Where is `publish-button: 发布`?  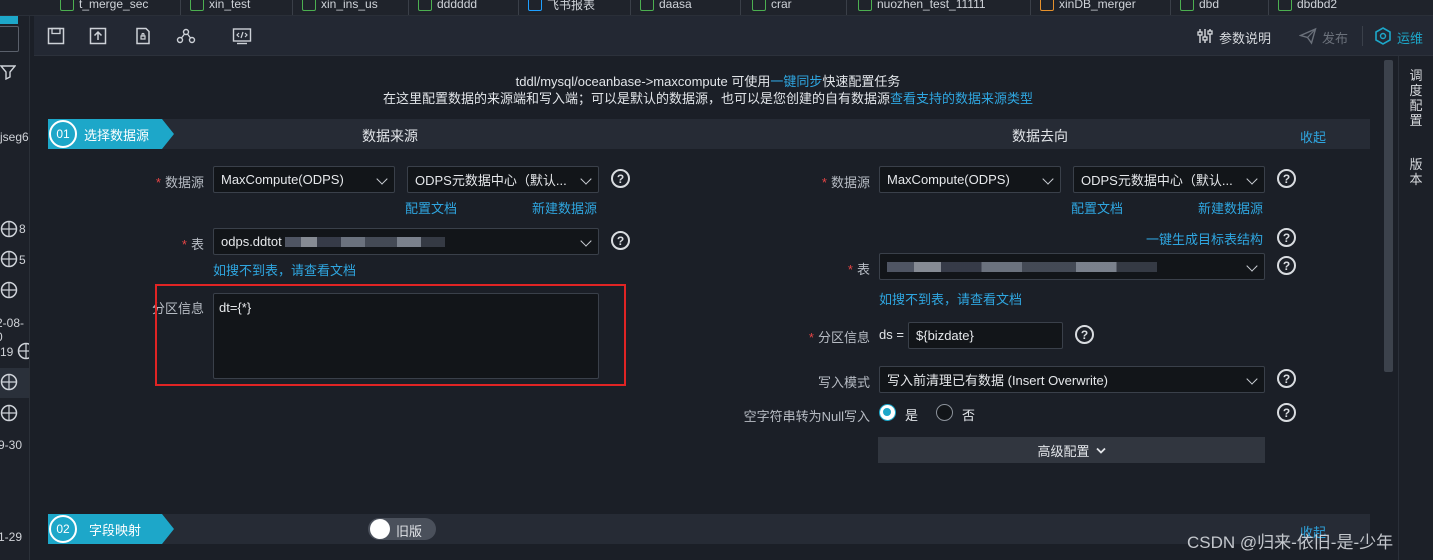
publish-button: 发布 is located at coordinates (1323, 37).